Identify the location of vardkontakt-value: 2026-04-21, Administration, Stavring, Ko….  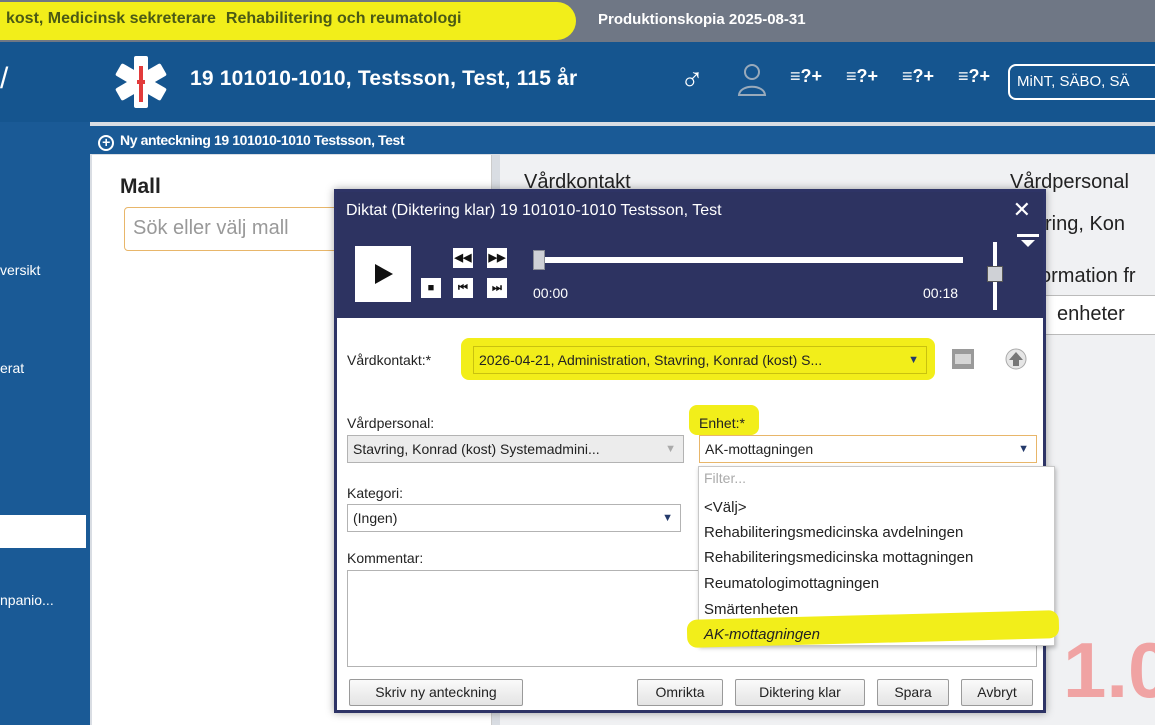
(651, 360).